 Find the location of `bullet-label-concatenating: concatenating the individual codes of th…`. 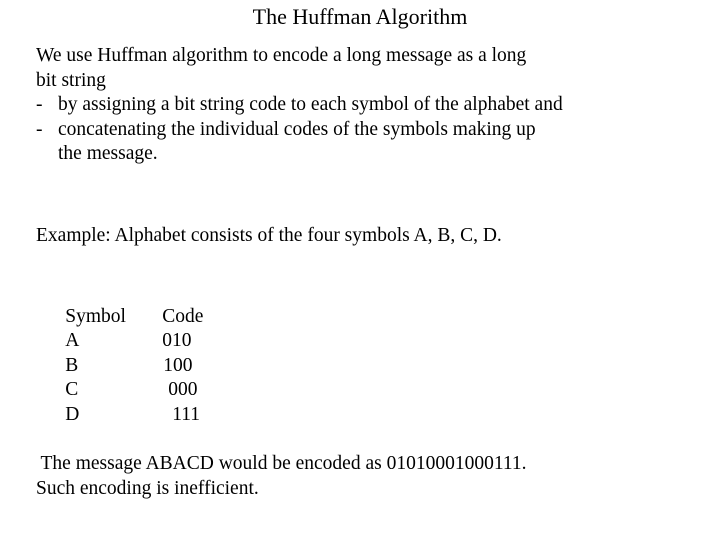

bullet-label-concatenating: concatenating the individual codes of th… is located at coordinates (297, 129).